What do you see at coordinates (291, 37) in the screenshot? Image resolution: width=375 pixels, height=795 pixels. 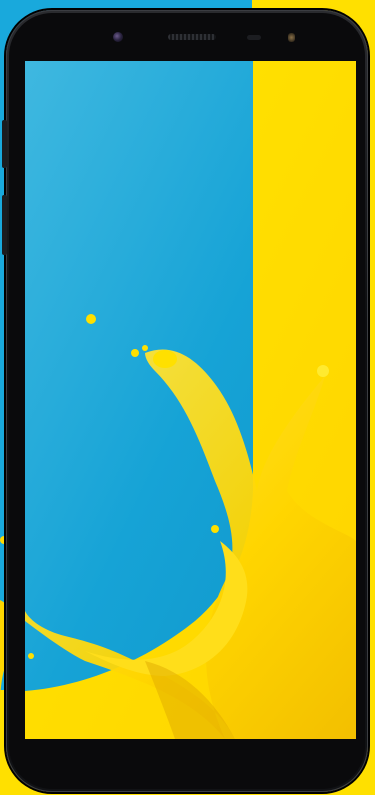 I see `front-flash-icon` at bounding box center [291, 37].